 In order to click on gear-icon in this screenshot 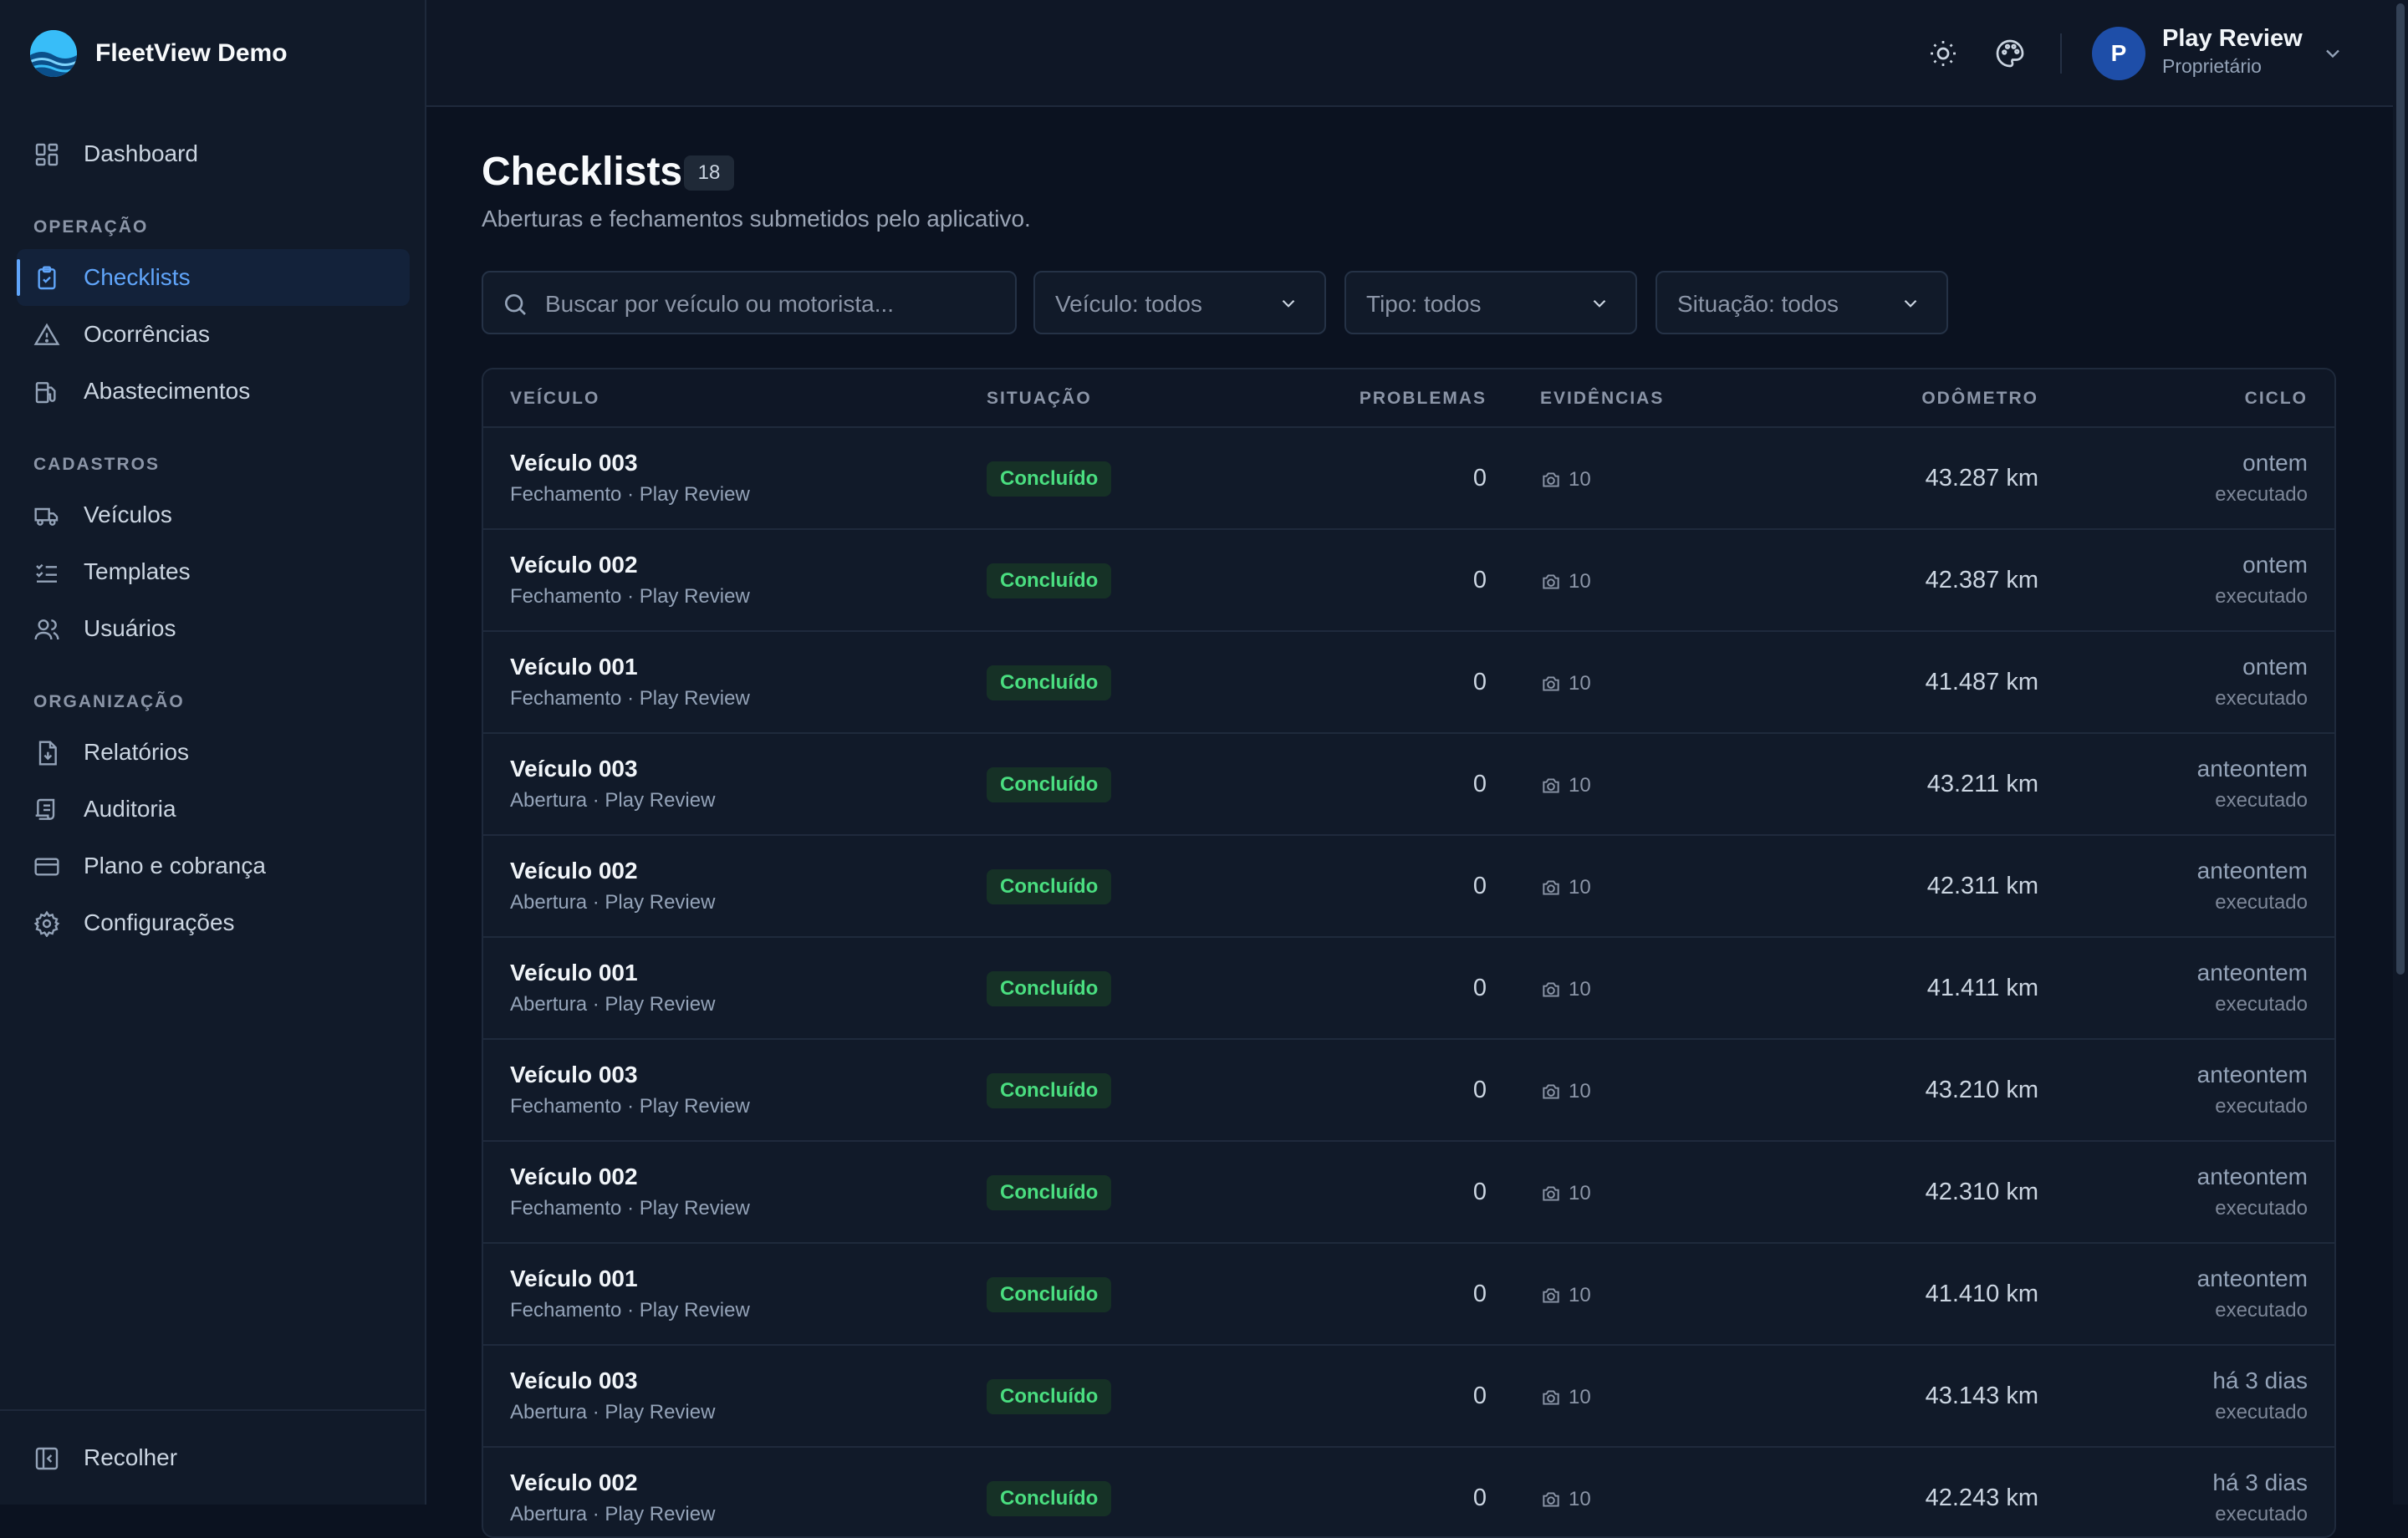, I will do `click(46, 924)`.